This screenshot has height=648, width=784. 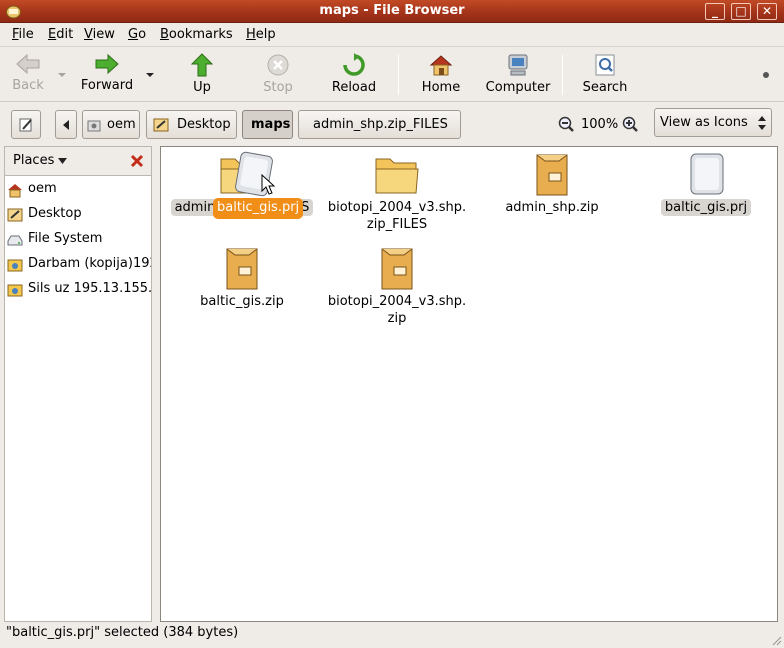 I want to click on toggle-location-entry-button, so click(x=26, y=124).